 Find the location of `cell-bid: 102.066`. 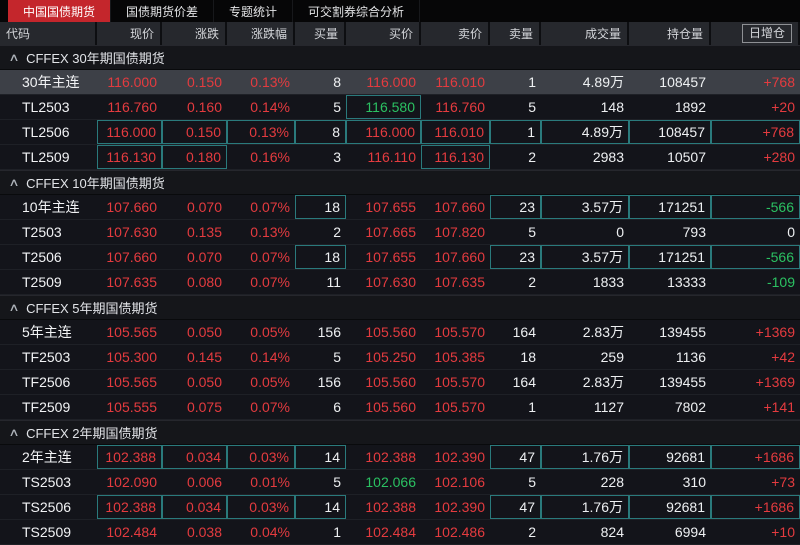

cell-bid: 102.066 is located at coordinates (390, 482).